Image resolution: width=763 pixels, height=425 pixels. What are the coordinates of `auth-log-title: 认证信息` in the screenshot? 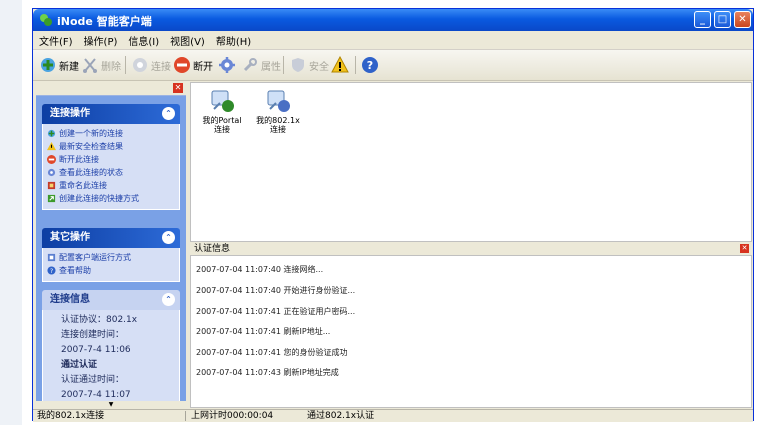 It's located at (212, 249).